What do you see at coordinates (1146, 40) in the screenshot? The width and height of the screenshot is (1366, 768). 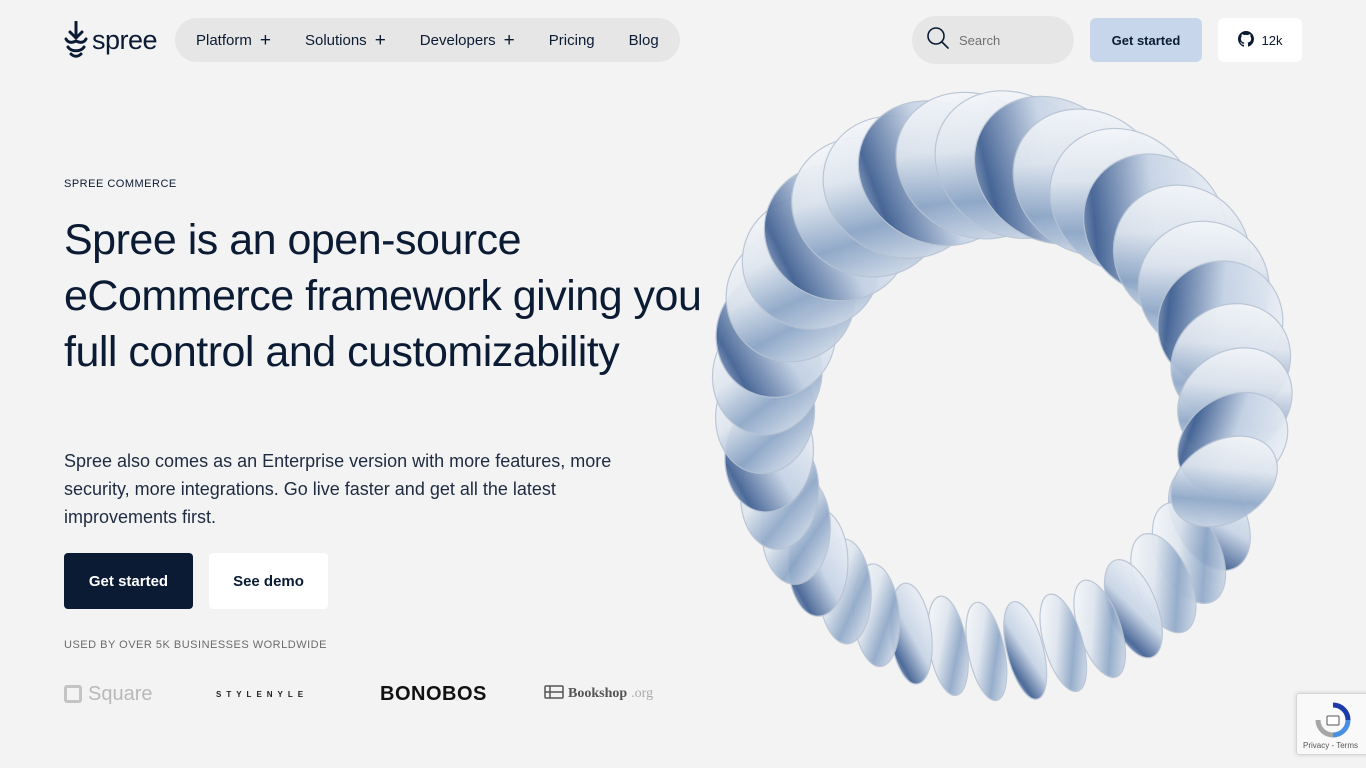 I see `header-get-started-button: Get started` at bounding box center [1146, 40].